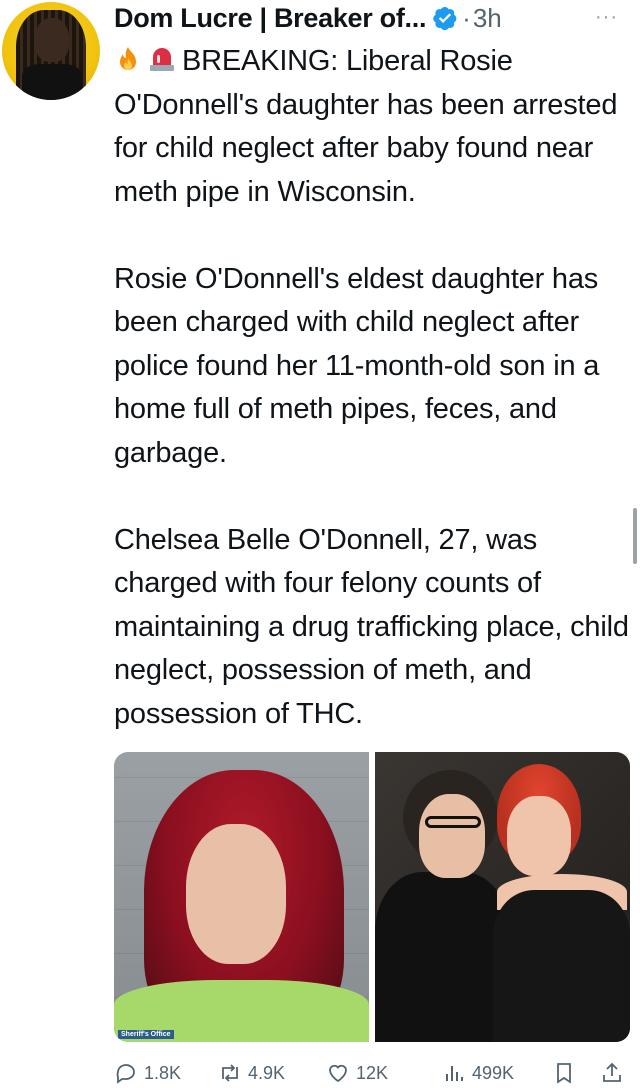 The image size is (640, 1088). I want to click on event-photo, so click(502, 897).